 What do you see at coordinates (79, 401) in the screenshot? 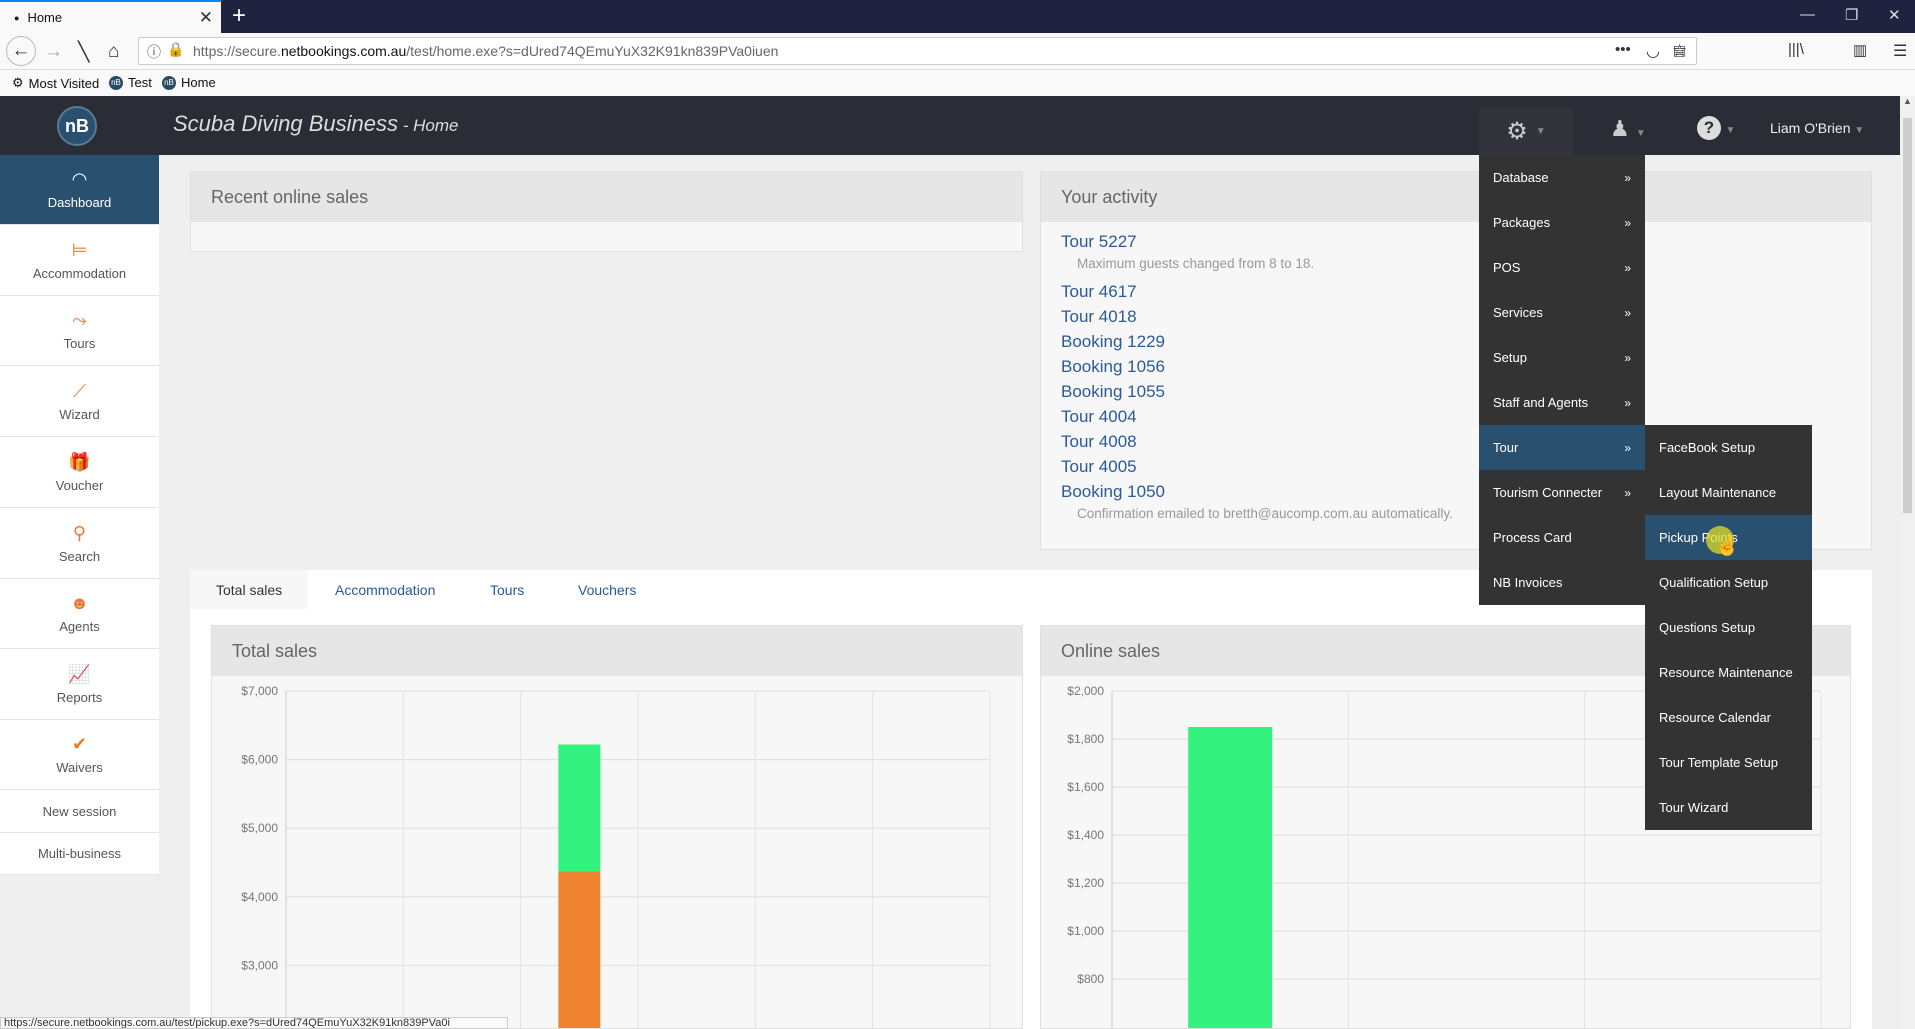
I see `sidebar-item-wizard: ⟋ Wizard` at bounding box center [79, 401].